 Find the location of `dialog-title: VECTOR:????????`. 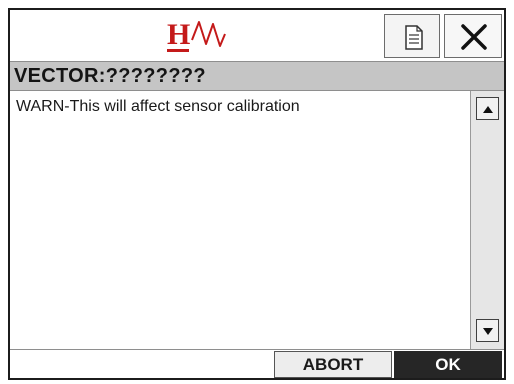

dialog-title: VECTOR:???????? is located at coordinates (110, 76).